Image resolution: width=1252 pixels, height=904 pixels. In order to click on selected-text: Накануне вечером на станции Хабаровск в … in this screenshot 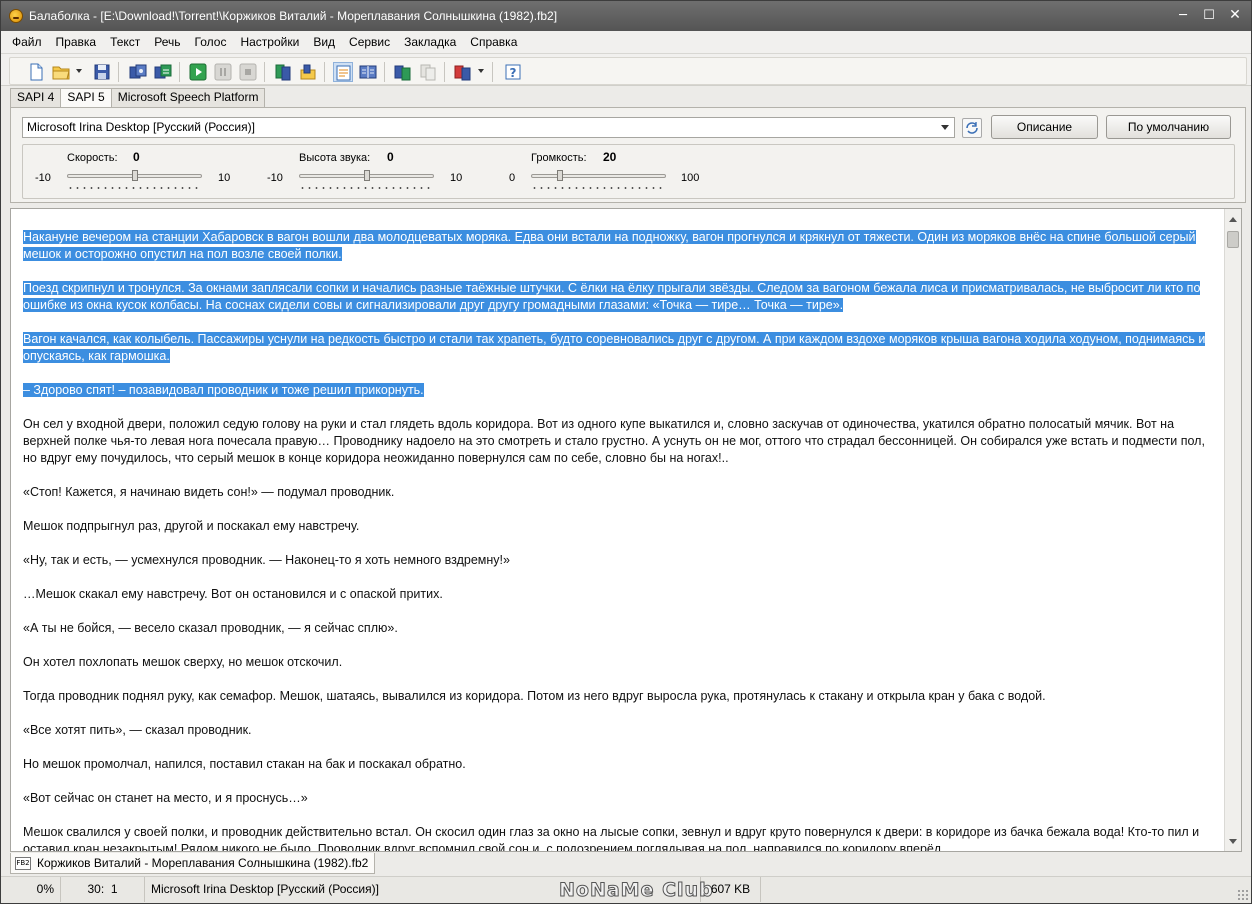, I will do `click(609, 245)`.